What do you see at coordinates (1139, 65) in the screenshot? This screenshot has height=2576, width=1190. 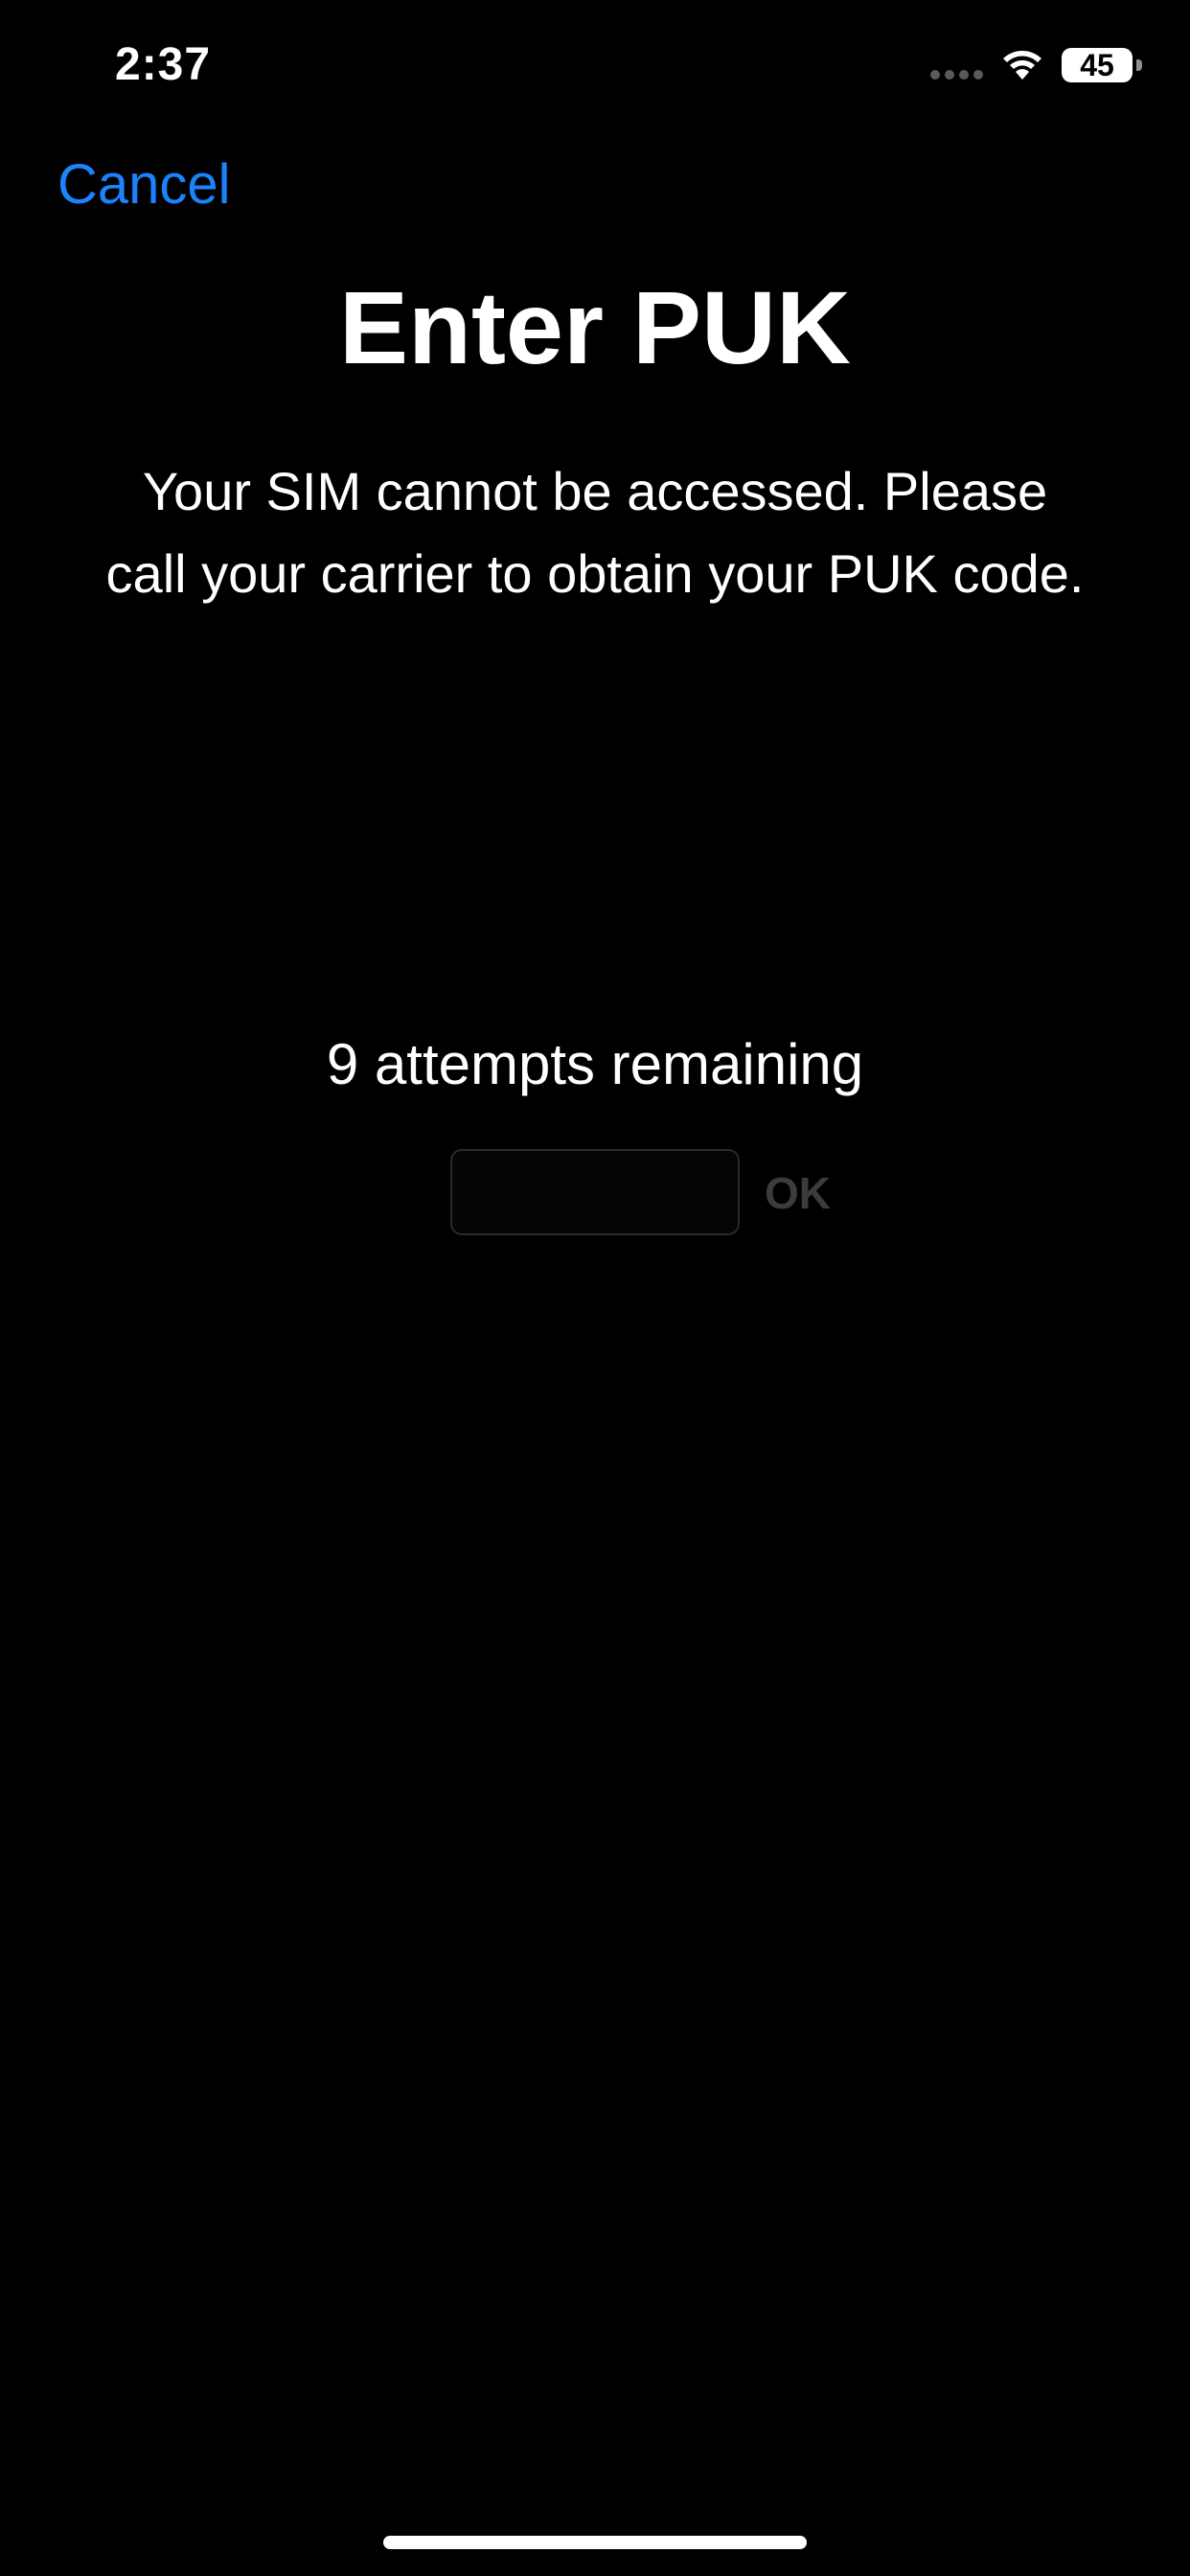 I see `battery-nub` at bounding box center [1139, 65].